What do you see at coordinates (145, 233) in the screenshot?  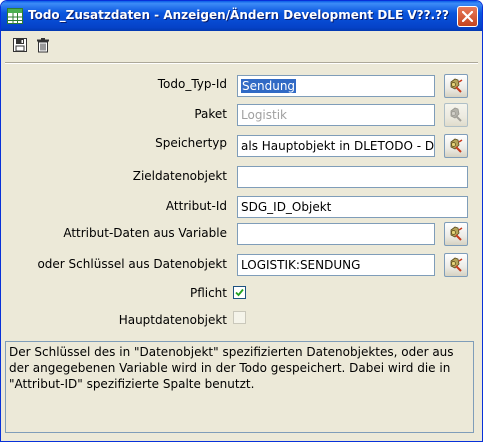 I see `attribut-daten-label: Attribut-Daten aus Variable` at bounding box center [145, 233].